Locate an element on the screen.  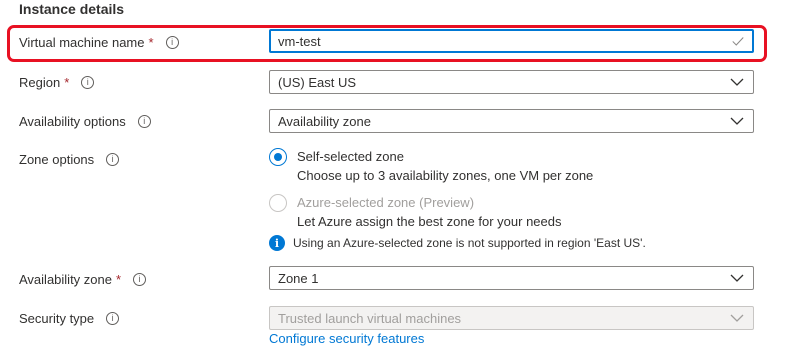
region-label-group: Region * i is located at coordinates (57, 82).